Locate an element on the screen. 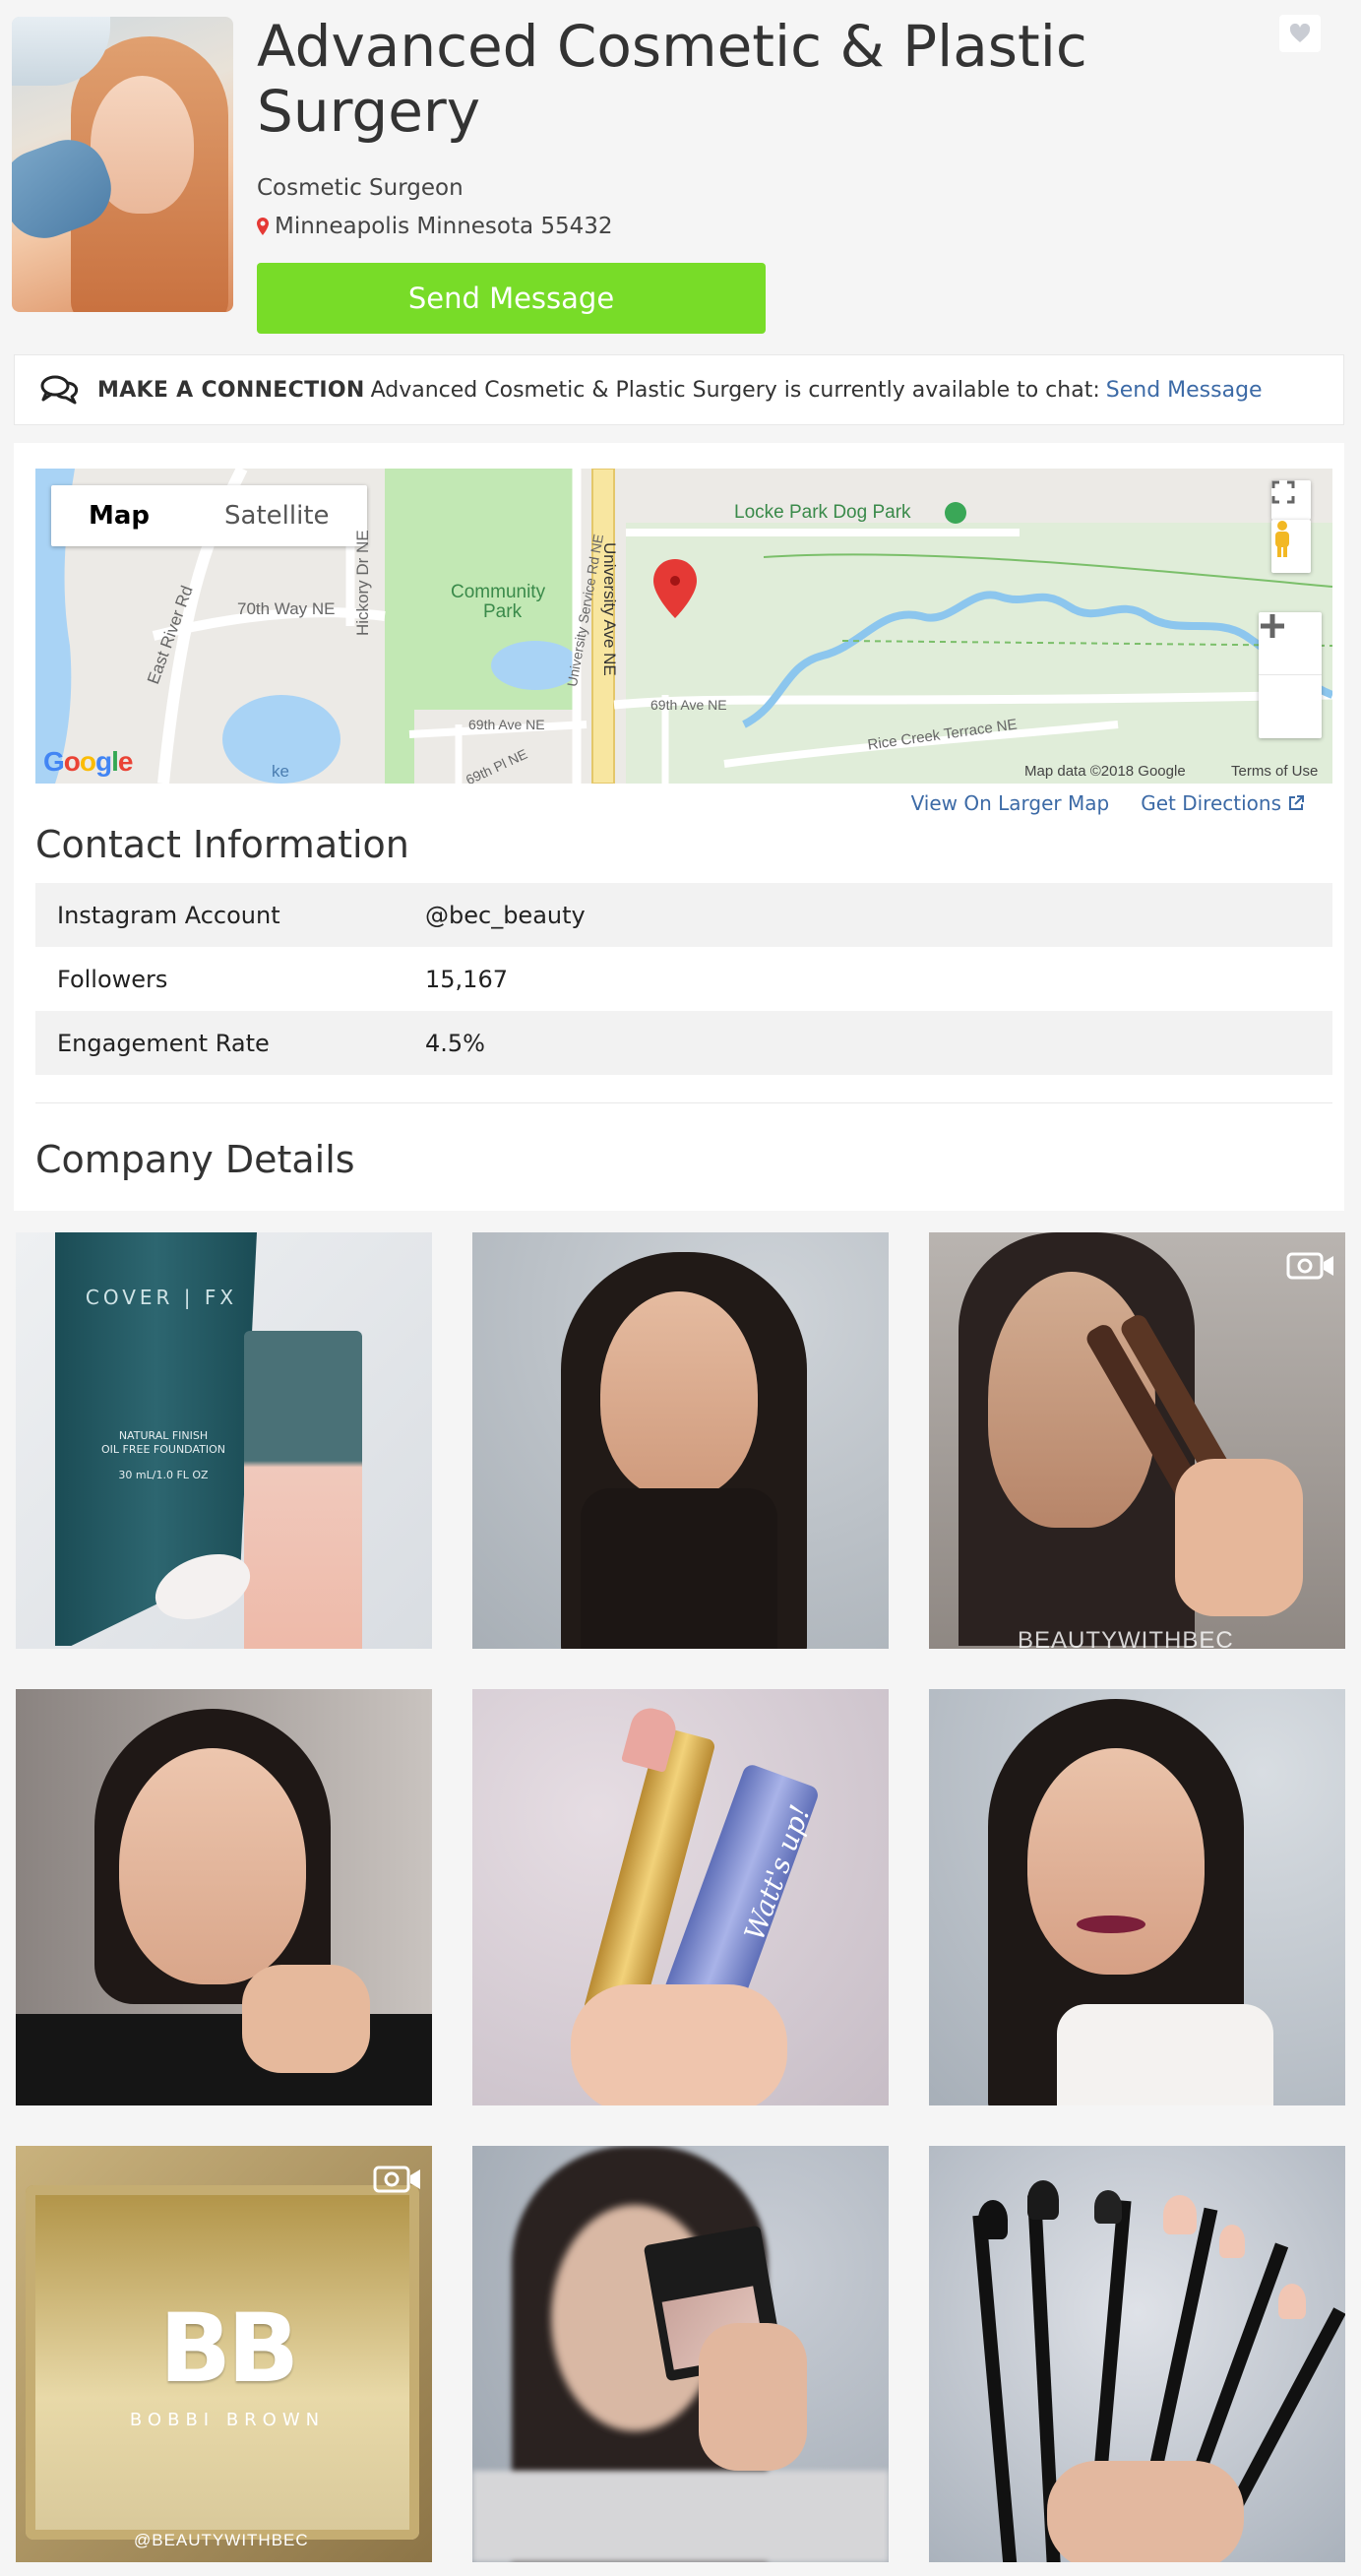 The height and width of the screenshot is (2576, 1361). gallery-photo-3: BEAUTYWITHBEC is located at coordinates (1137, 1440).